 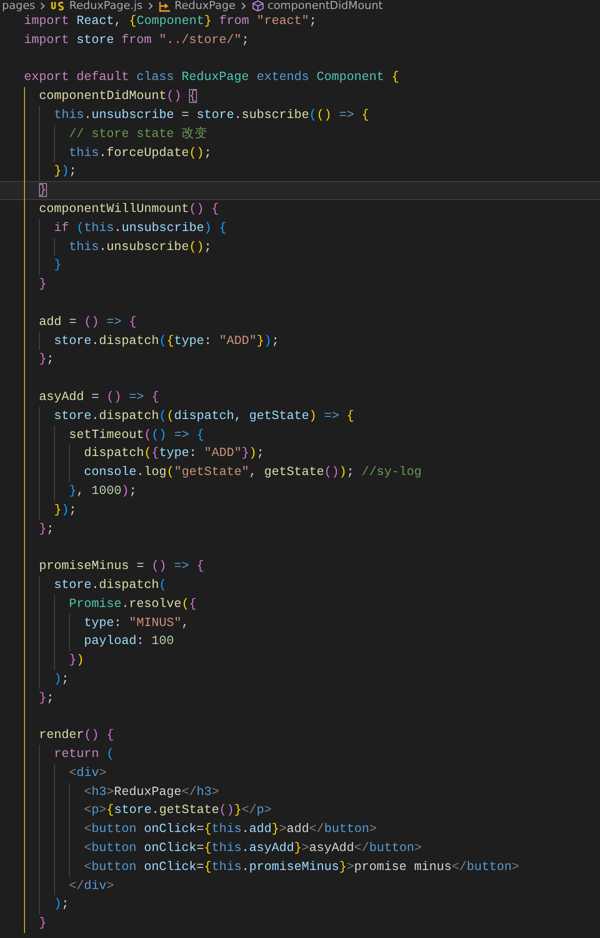 I want to click on code-line: }), so click(x=76, y=660).